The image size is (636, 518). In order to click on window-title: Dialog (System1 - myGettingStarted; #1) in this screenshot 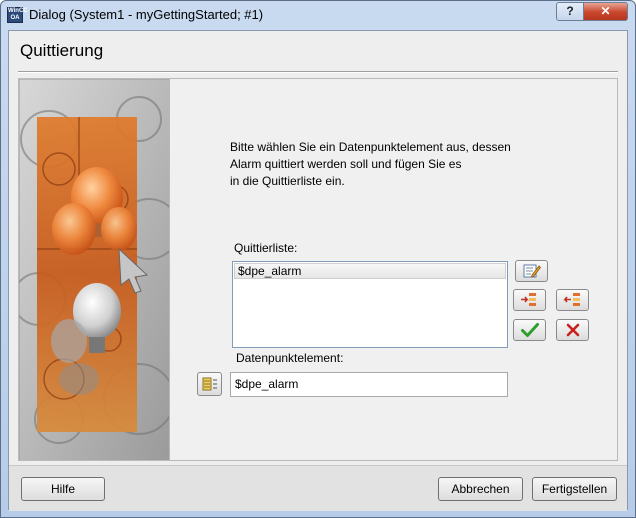, I will do `click(146, 14)`.